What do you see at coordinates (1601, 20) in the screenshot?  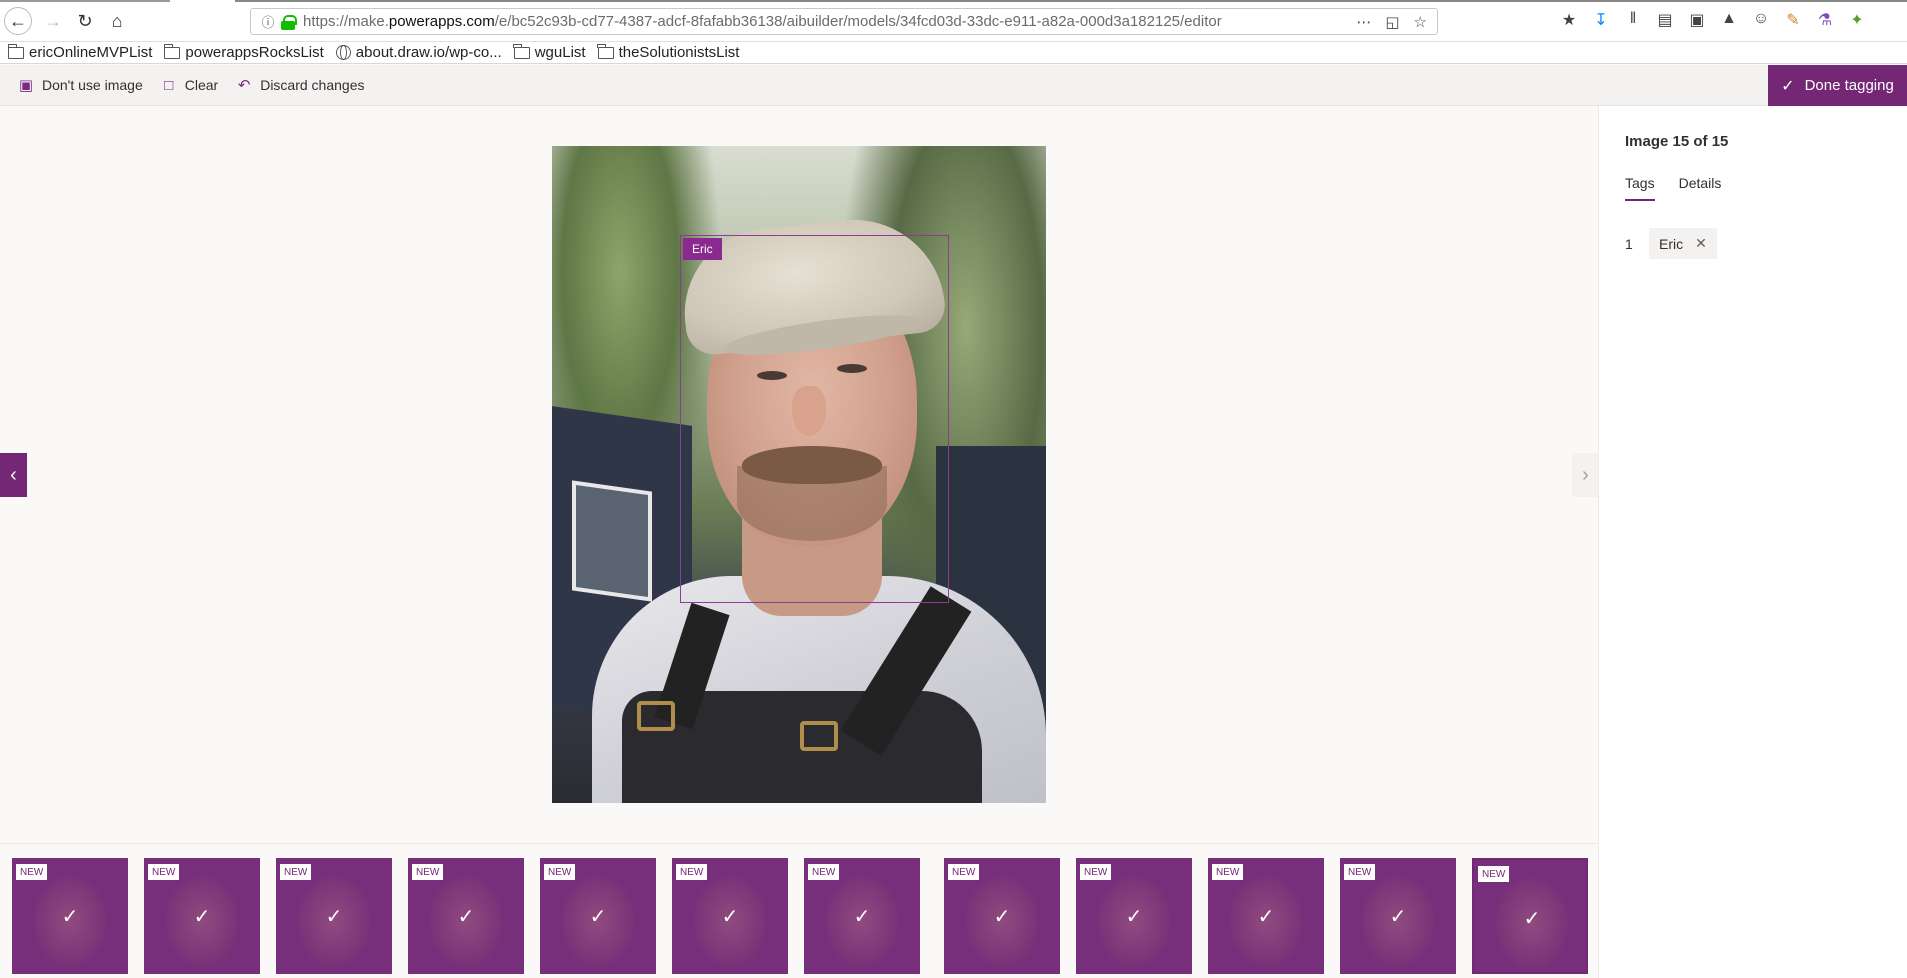 I see `download-icon: ↧` at bounding box center [1601, 20].